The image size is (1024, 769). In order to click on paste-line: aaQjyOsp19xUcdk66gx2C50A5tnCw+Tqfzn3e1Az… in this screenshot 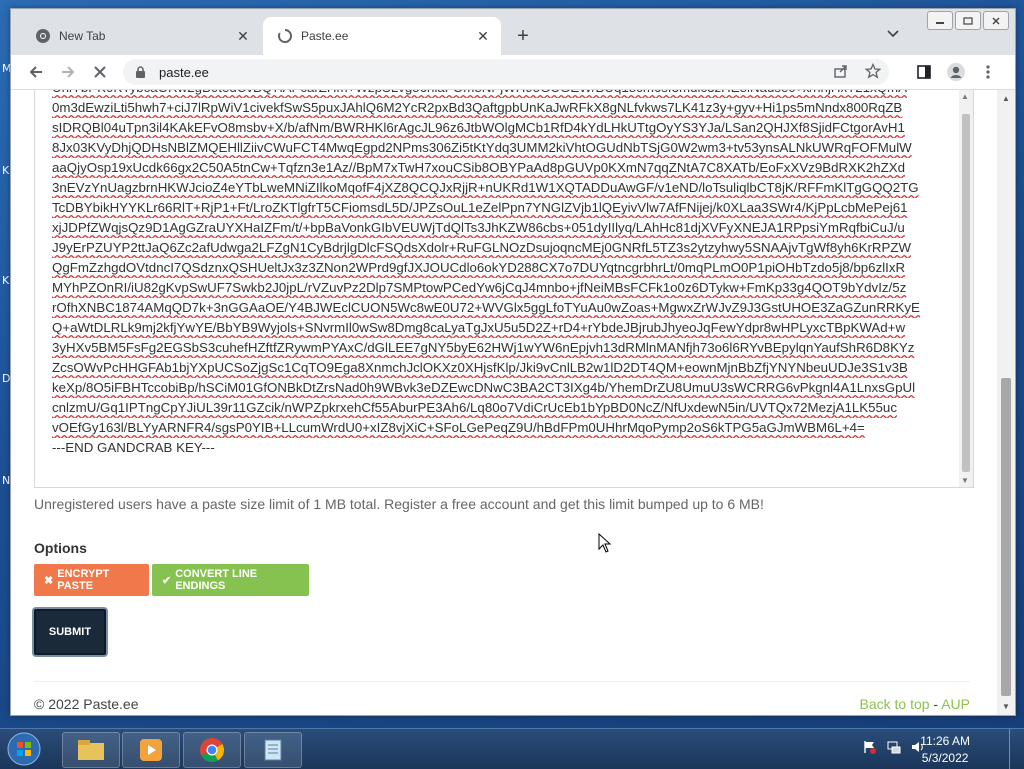, I will do `click(479, 167)`.